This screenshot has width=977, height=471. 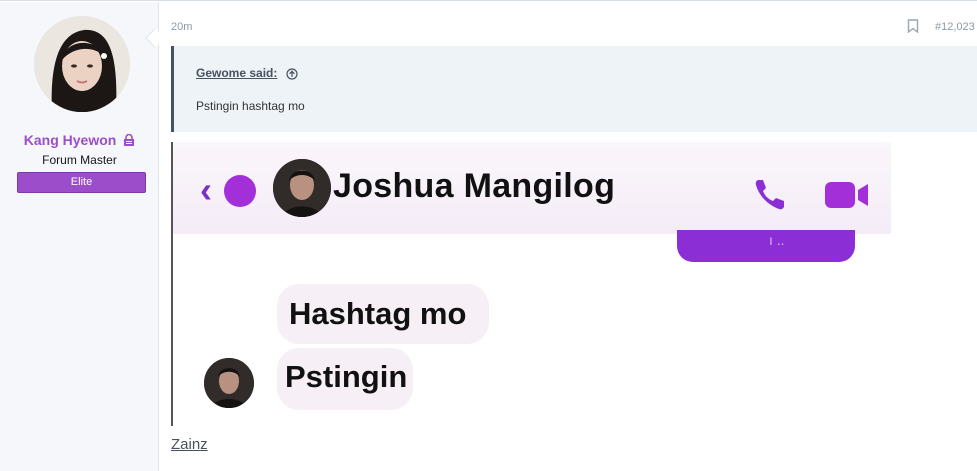 I want to click on contact-avatar, so click(x=302, y=188).